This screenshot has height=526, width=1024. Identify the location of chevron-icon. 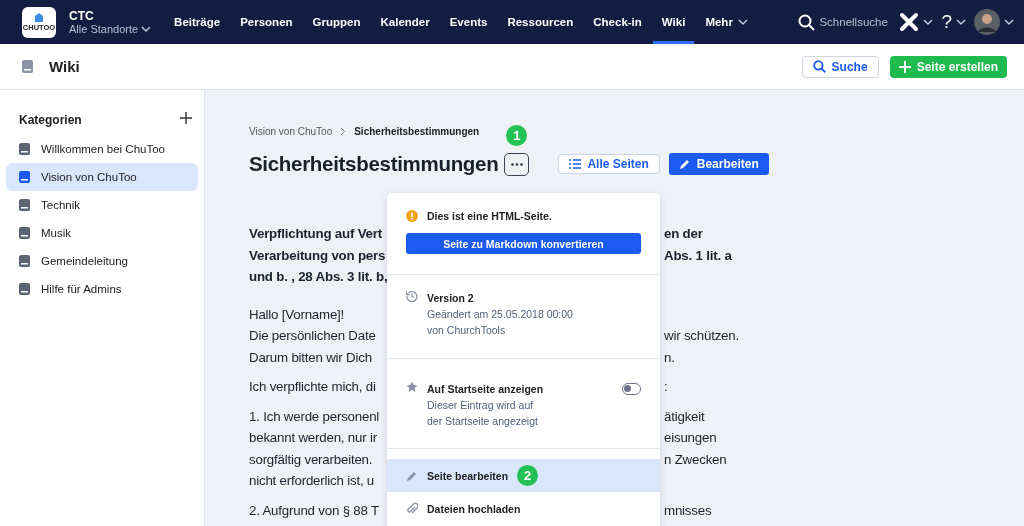
(343, 131).